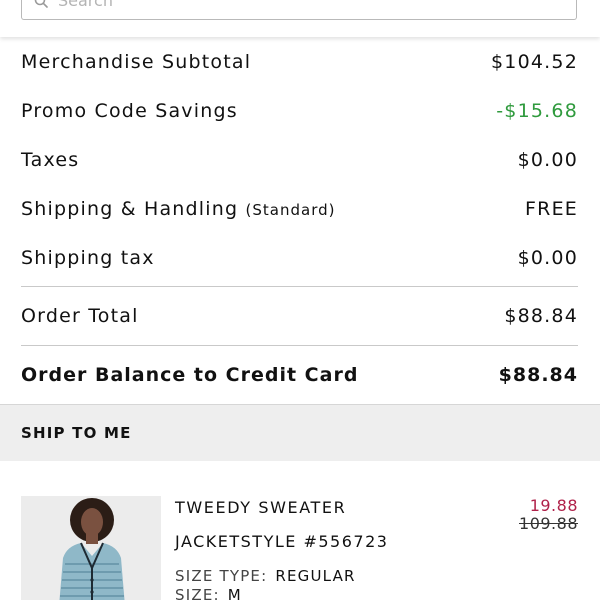 The image size is (600, 600). What do you see at coordinates (234, 593) in the screenshot?
I see `size-value: M` at bounding box center [234, 593].